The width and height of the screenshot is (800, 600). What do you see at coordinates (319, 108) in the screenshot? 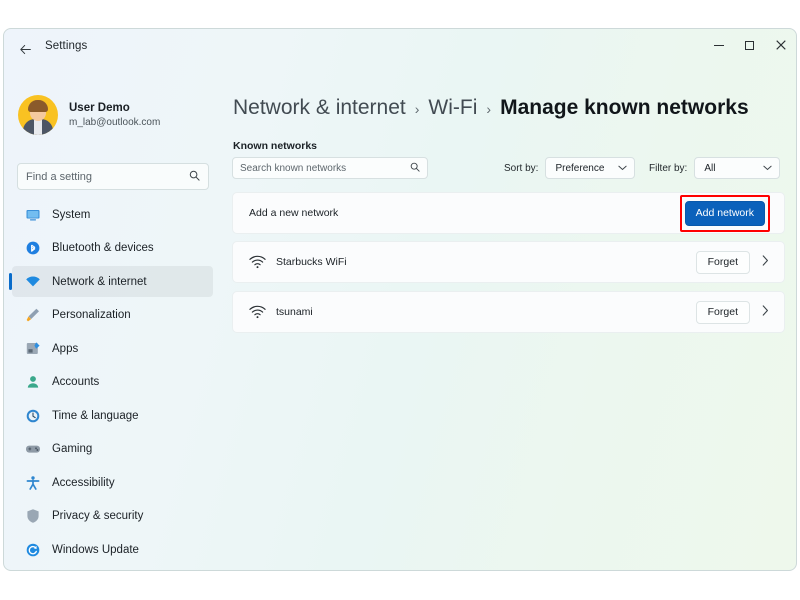
I see `breadcrumb-network-internet: Network & internet` at bounding box center [319, 108].